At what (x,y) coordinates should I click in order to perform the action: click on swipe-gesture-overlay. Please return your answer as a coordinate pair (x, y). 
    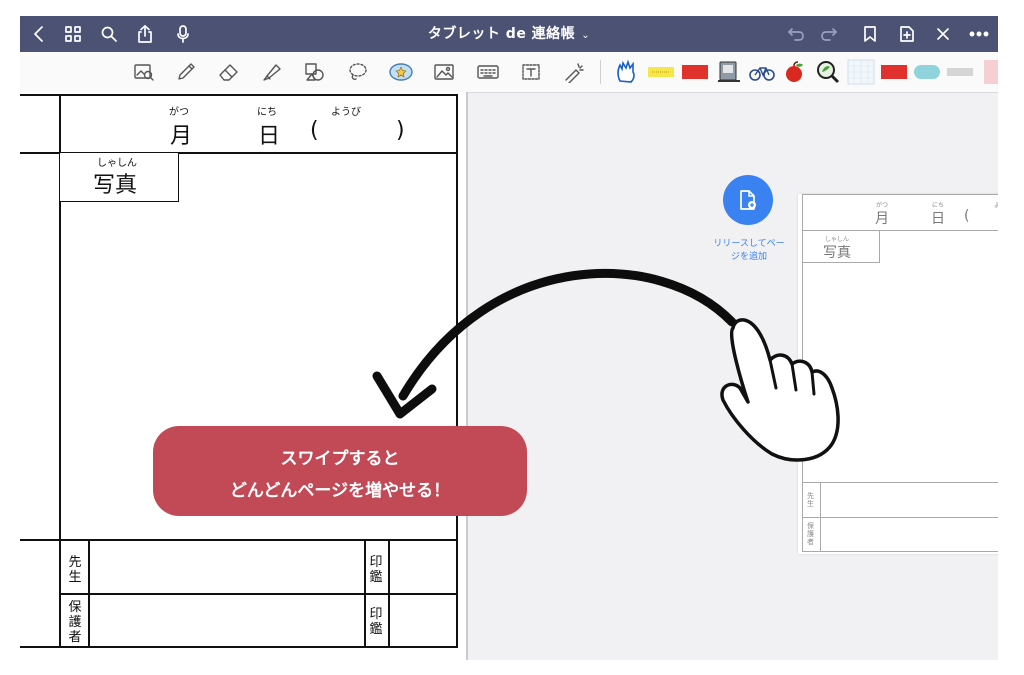
    Looking at the image, I should click on (606, 365).